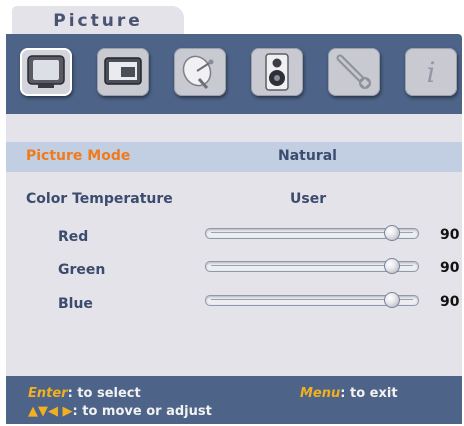 This screenshot has height=426, width=464. I want to click on satellite-dish-icon, so click(198, 72).